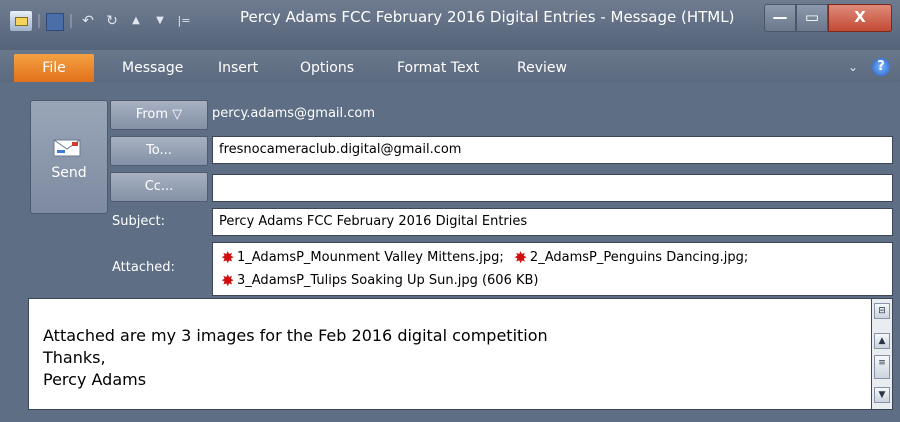 Image resolution: width=900 pixels, height=422 pixels. Describe the element at coordinates (152, 68) in the screenshot. I see `tab-message: Message` at that location.